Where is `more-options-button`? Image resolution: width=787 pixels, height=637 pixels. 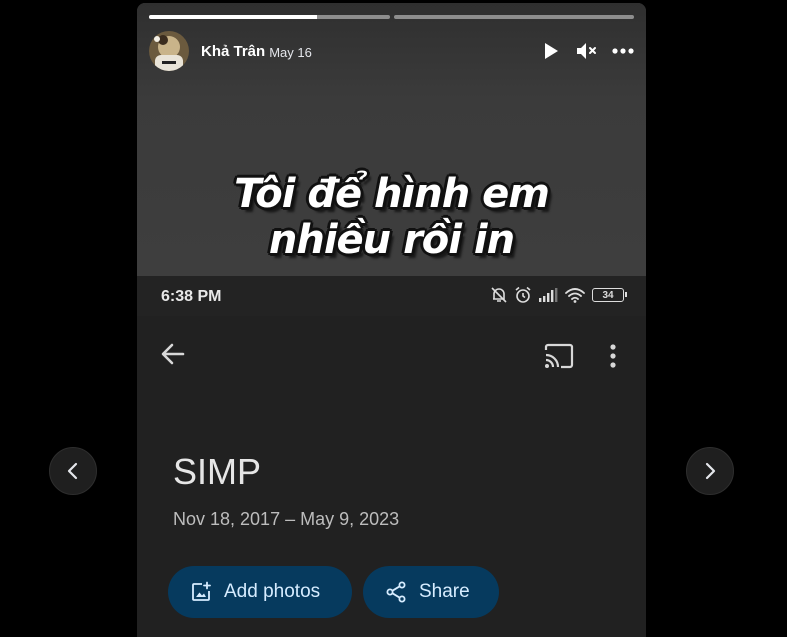
more-options-button is located at coordinates (623, 51).